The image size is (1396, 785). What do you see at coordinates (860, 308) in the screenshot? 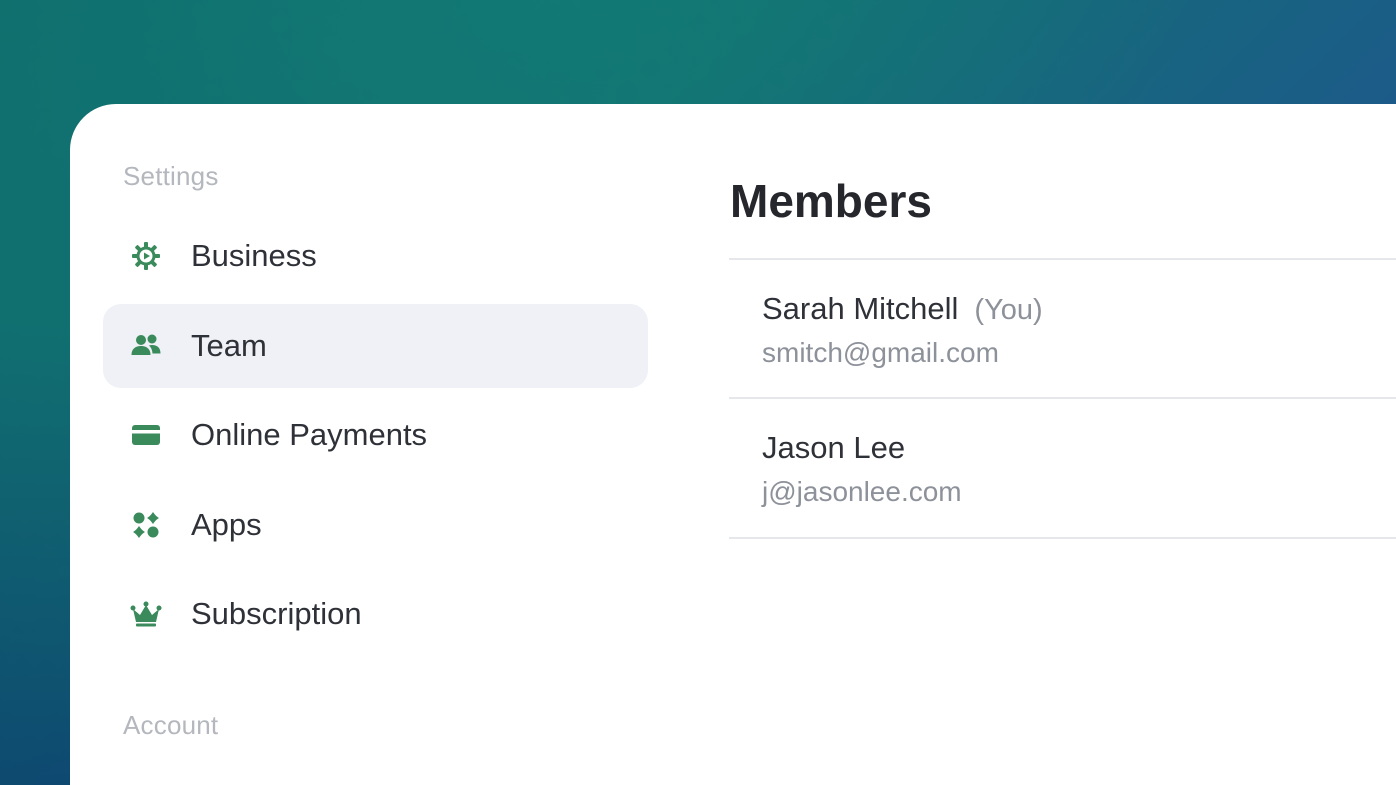
I see `member-name: Sarah Mitchell` at bounding box center [860, 308].